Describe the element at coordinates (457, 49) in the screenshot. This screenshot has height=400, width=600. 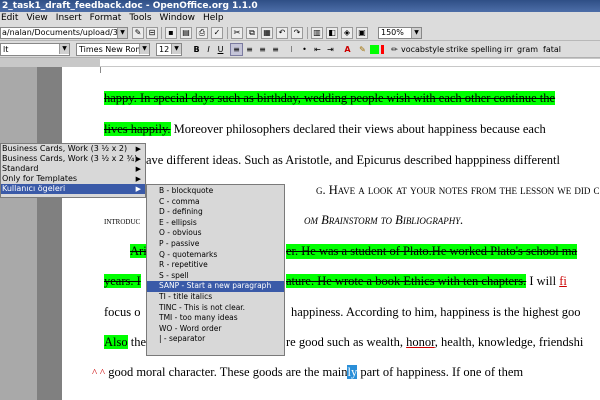
I see `strike-button: strike` at that location.